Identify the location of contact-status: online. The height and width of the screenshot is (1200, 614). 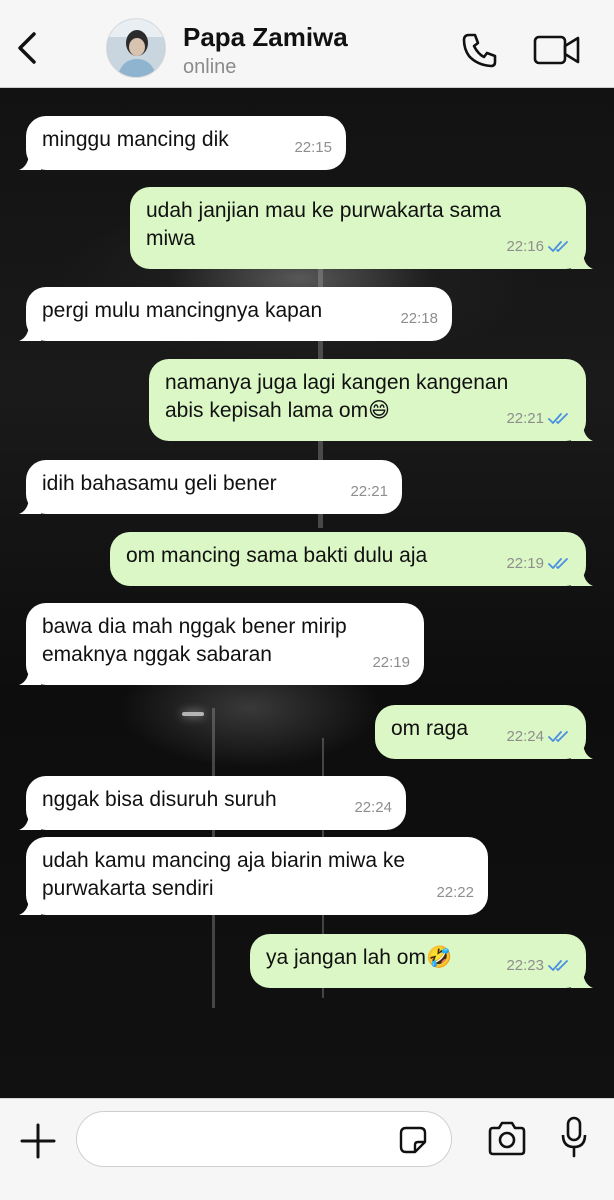
(210, 67).